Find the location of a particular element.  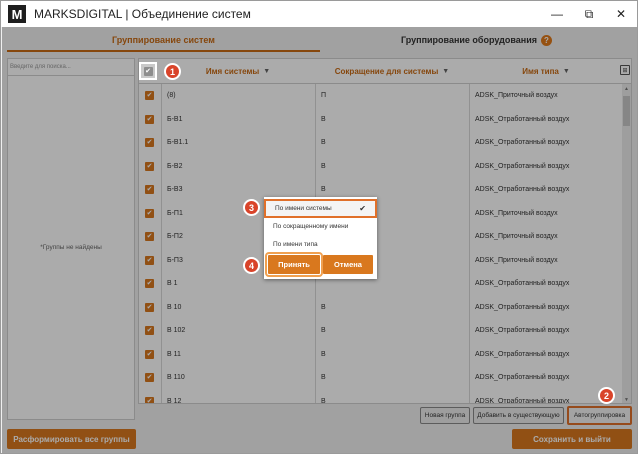

option-by-system-name: По имени системы ✔ is located at coordinates (320, 208).